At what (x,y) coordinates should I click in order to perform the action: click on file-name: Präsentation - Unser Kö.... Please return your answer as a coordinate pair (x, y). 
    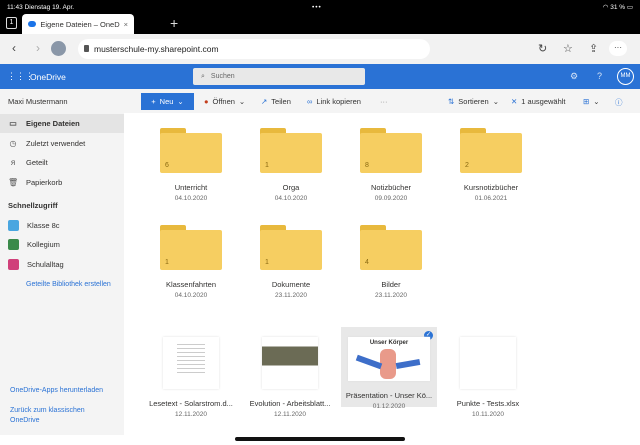
    Looking at the image, I should click on (389, 395).